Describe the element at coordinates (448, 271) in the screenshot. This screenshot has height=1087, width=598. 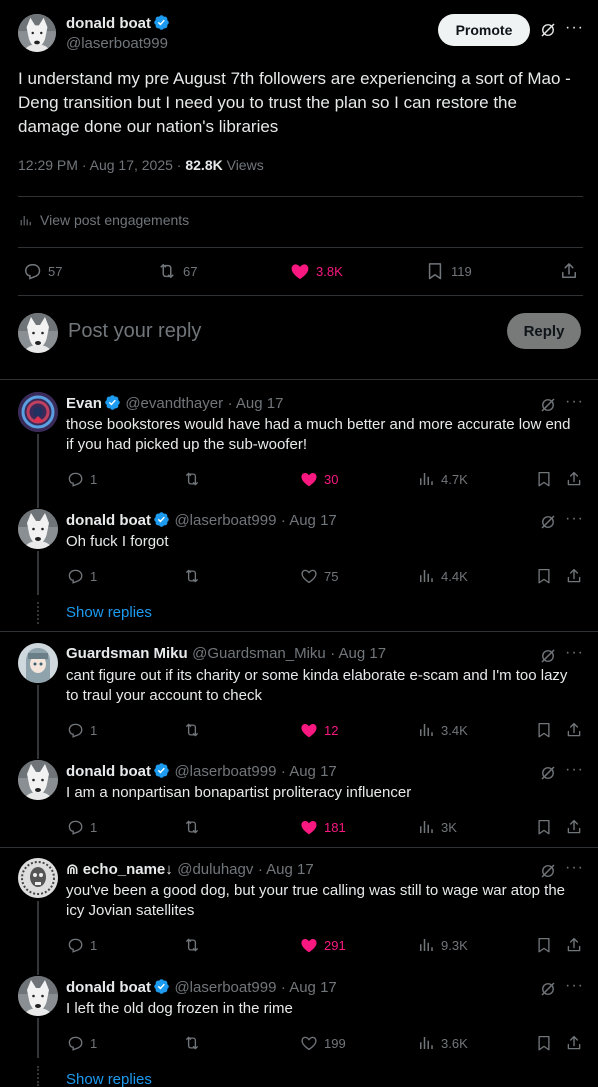
I see `bookmark-button: 119` at that location.